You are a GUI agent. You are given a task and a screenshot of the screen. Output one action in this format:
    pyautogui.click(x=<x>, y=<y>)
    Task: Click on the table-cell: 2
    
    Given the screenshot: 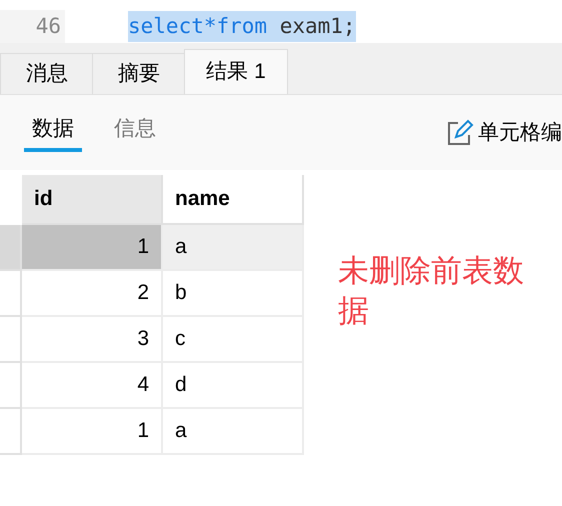 What is the action you would take?
    pyautogui.click(x=92, y=294)
    